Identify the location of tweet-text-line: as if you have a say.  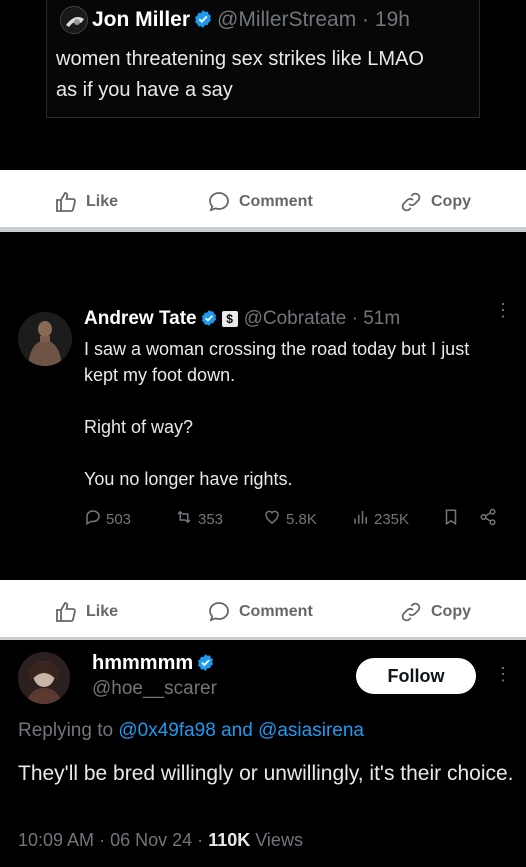
(144, 90).